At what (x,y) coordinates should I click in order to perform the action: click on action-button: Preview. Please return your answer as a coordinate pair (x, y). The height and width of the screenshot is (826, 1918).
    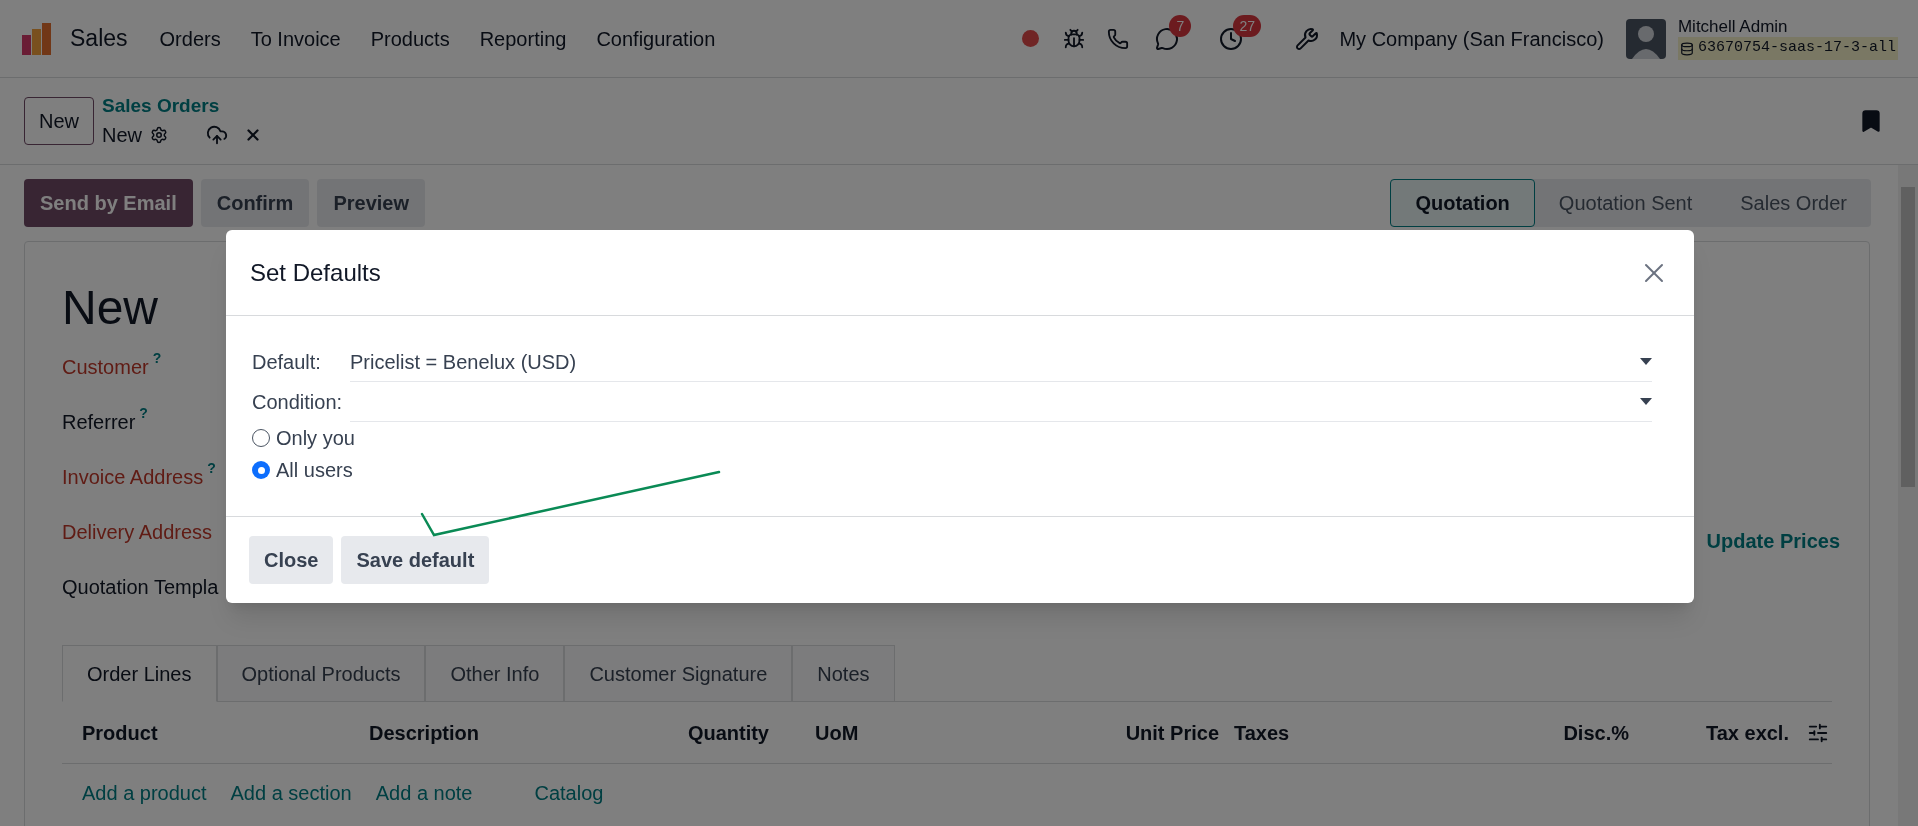
    Looking at the image, I should click on (371, 203).